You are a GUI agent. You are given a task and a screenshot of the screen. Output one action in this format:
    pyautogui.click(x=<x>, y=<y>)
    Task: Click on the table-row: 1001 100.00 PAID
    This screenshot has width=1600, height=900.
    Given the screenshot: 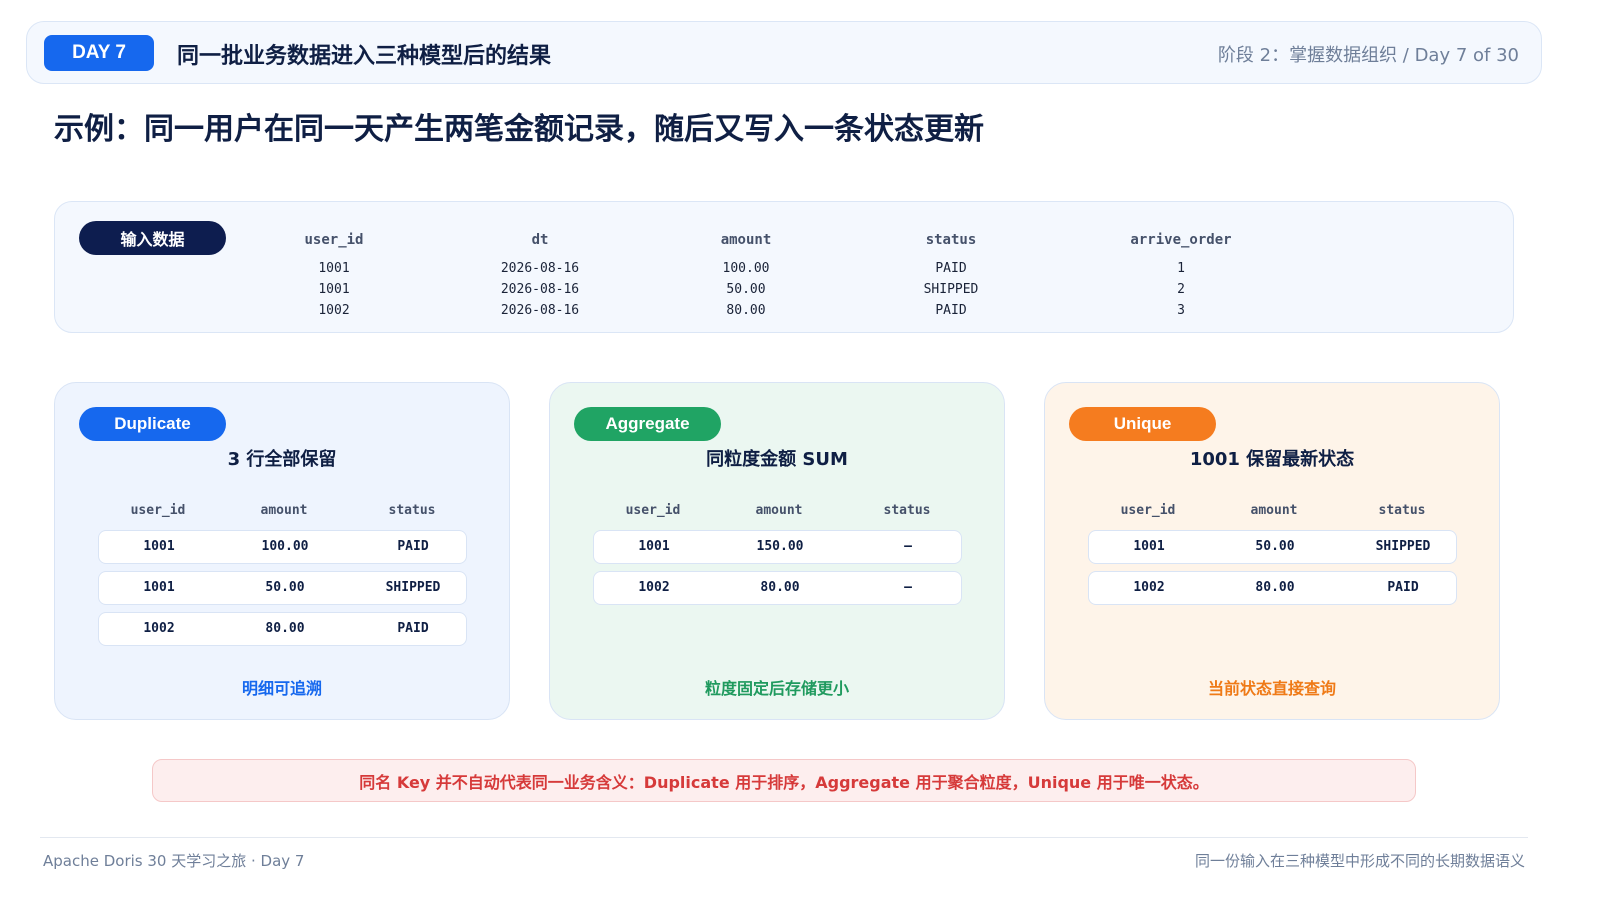 What is the action you would take?
    pyautogui.click(x=282, y=547)
    